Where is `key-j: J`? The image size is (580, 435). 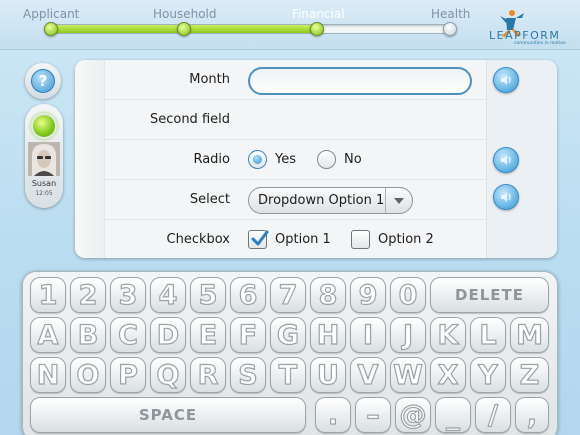
key-j: J is located at coordinates (408, 335).